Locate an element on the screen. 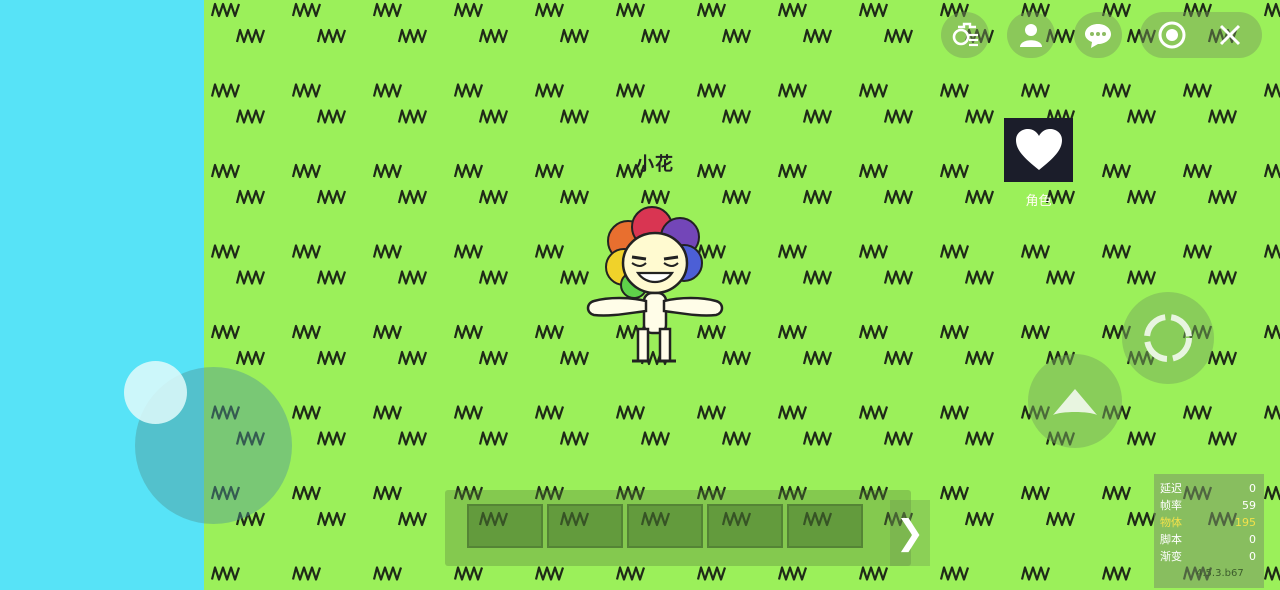  heart-icon is located at coordinates (1038, 149).